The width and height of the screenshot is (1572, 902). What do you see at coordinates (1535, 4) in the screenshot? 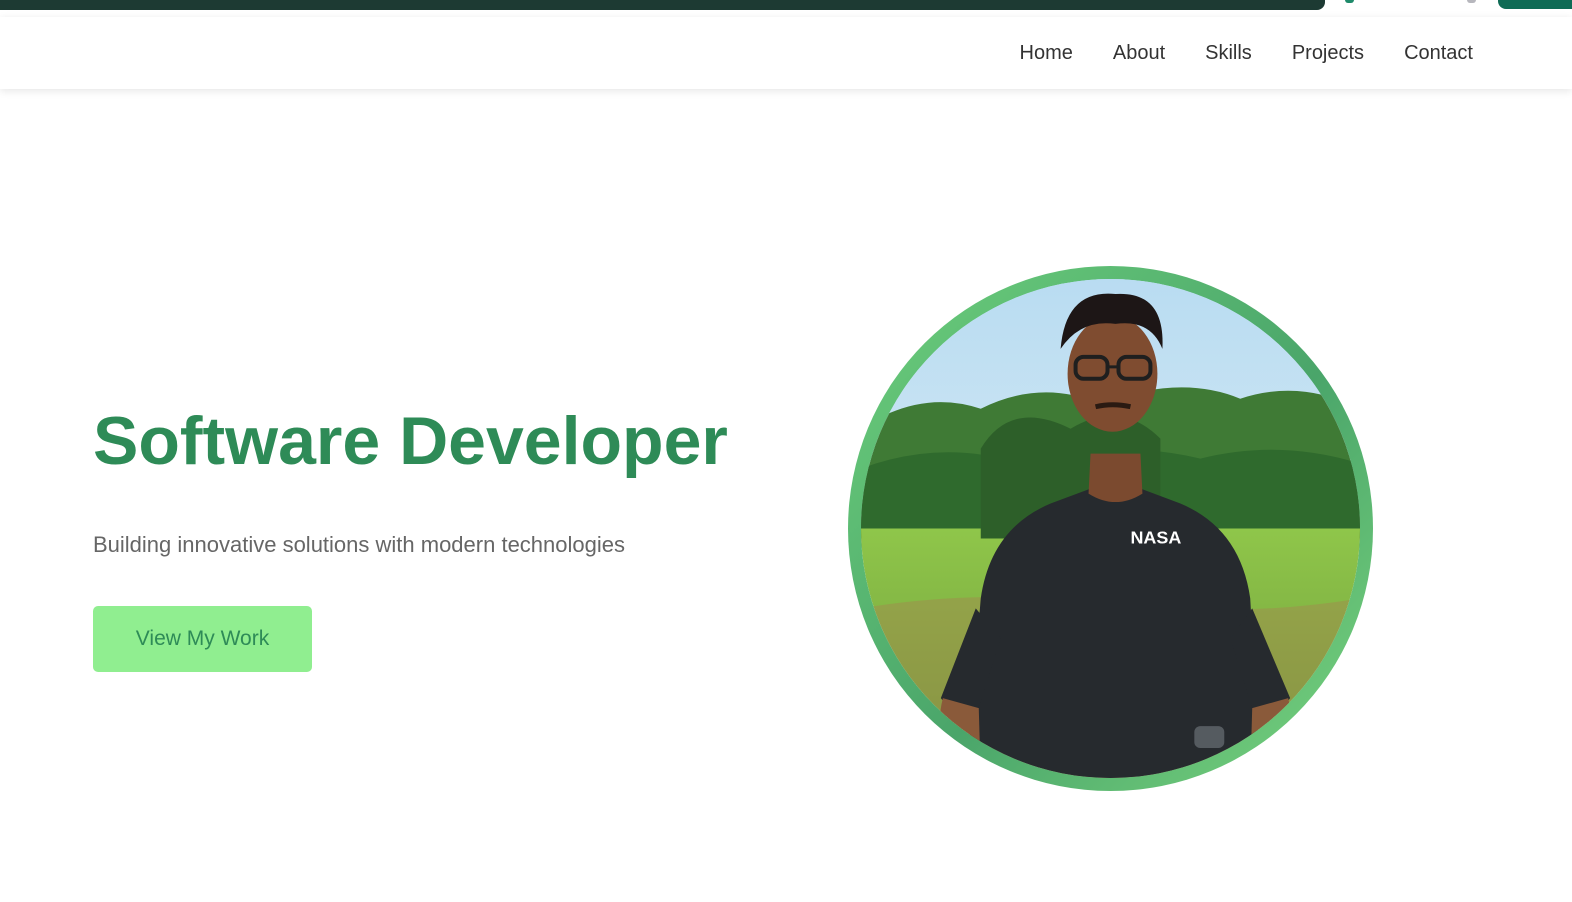
I see `top-button-fragment` at bounding box center [1535, 4].